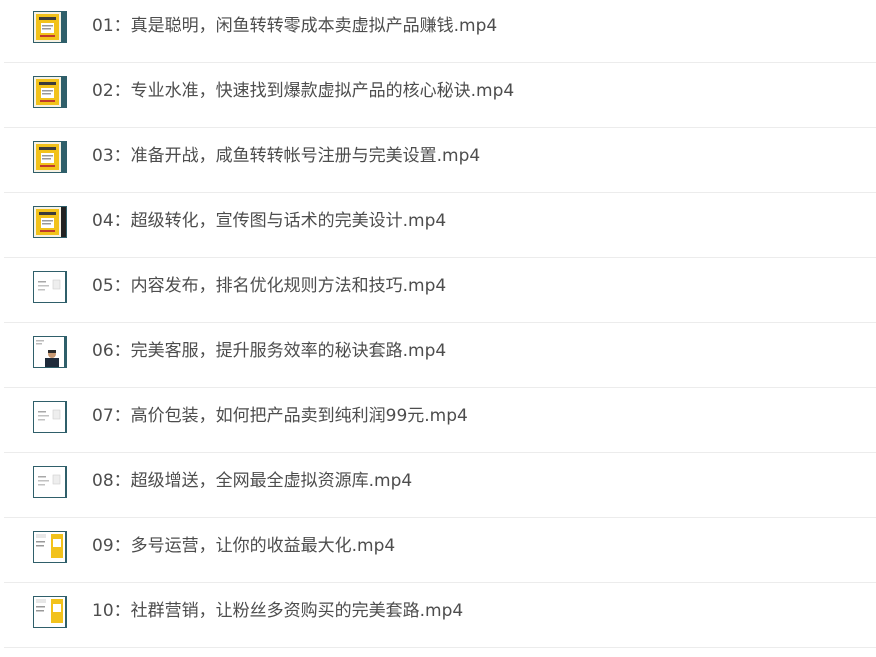 The width and height of the screenshot is (876, 657). What do you see at coordinates (294, 26) in the screenshot?
I see `file-name: 01：真是聪明，闲鱼转转零成本卖虚拟产品赚钱.mp4` at bounding box center [294, 26].